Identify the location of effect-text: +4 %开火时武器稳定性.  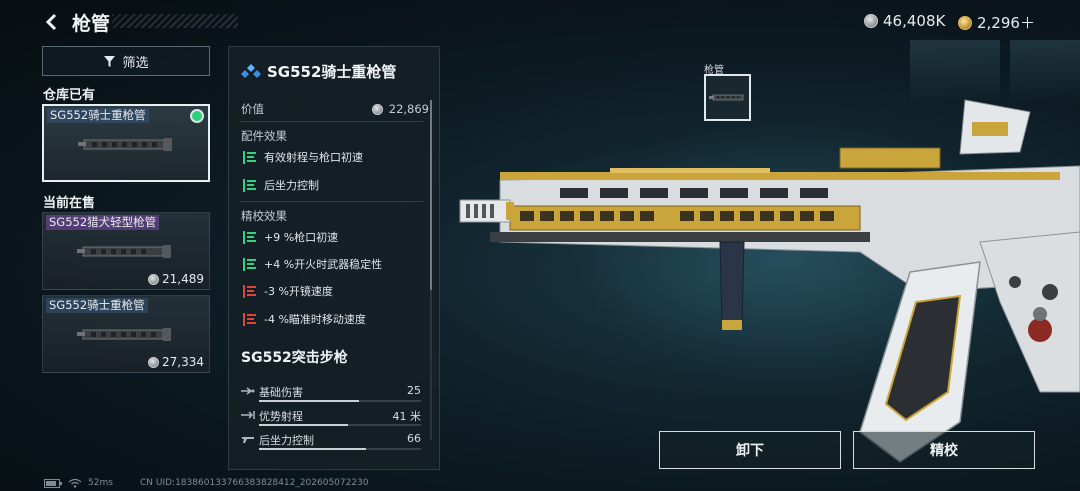
(323, 264).